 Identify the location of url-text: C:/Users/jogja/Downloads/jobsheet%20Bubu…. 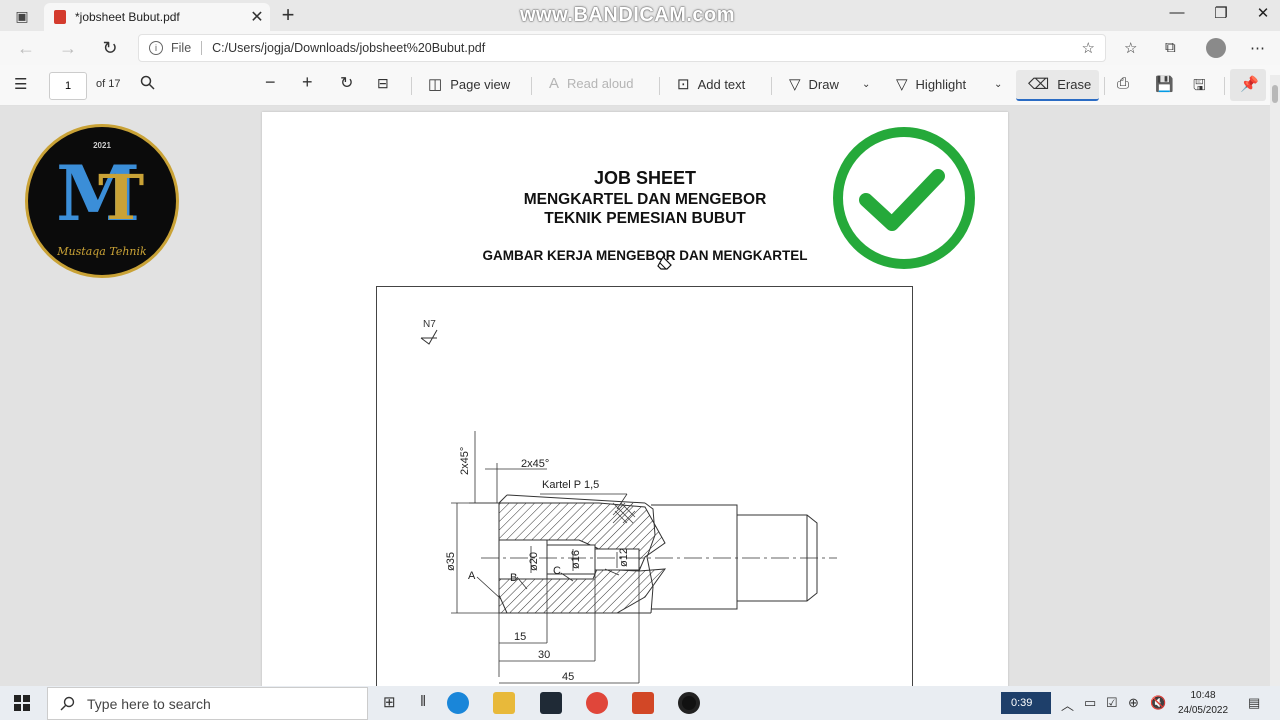
(349, 48).